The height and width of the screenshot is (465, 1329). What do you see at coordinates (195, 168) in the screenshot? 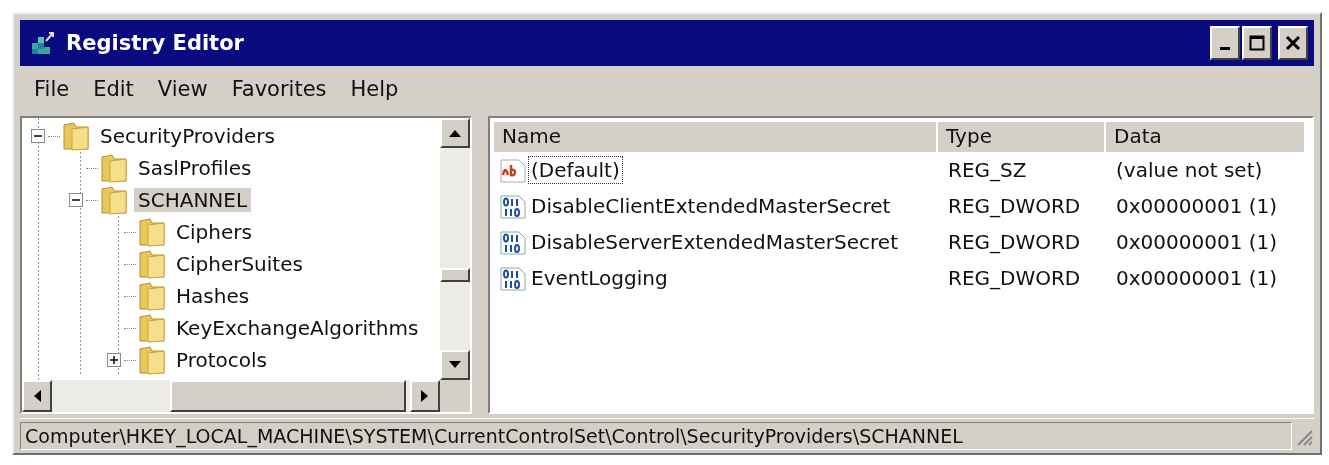
I see `tree-item: SaslProfiles` at bounding box center [195, 168].